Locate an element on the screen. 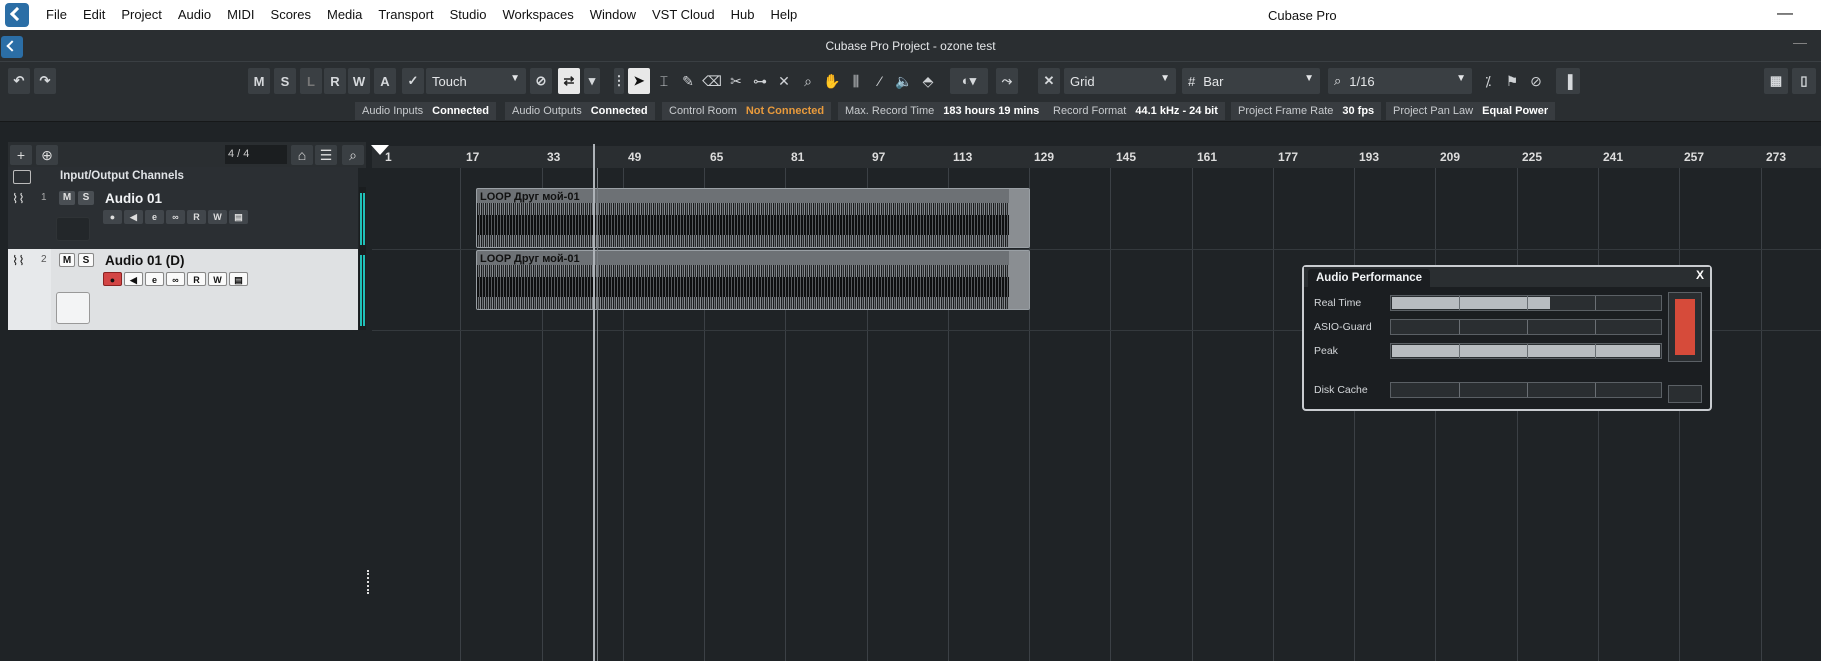  grid-type-select: # Bar ▼ is located at coordinates (1251, 81).